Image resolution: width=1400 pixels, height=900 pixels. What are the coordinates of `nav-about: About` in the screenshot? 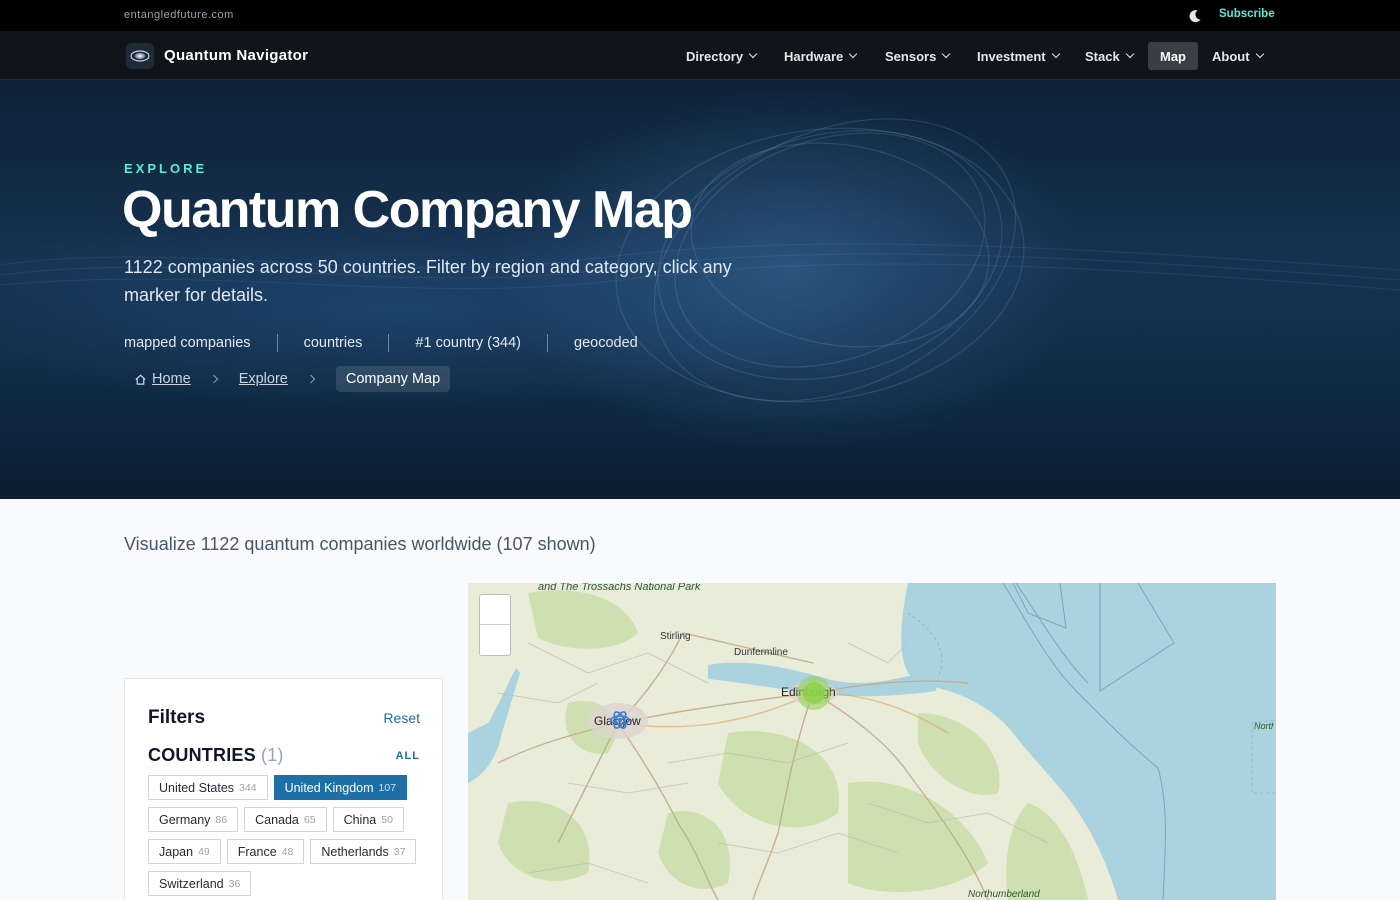 It's located at (1238, 56).